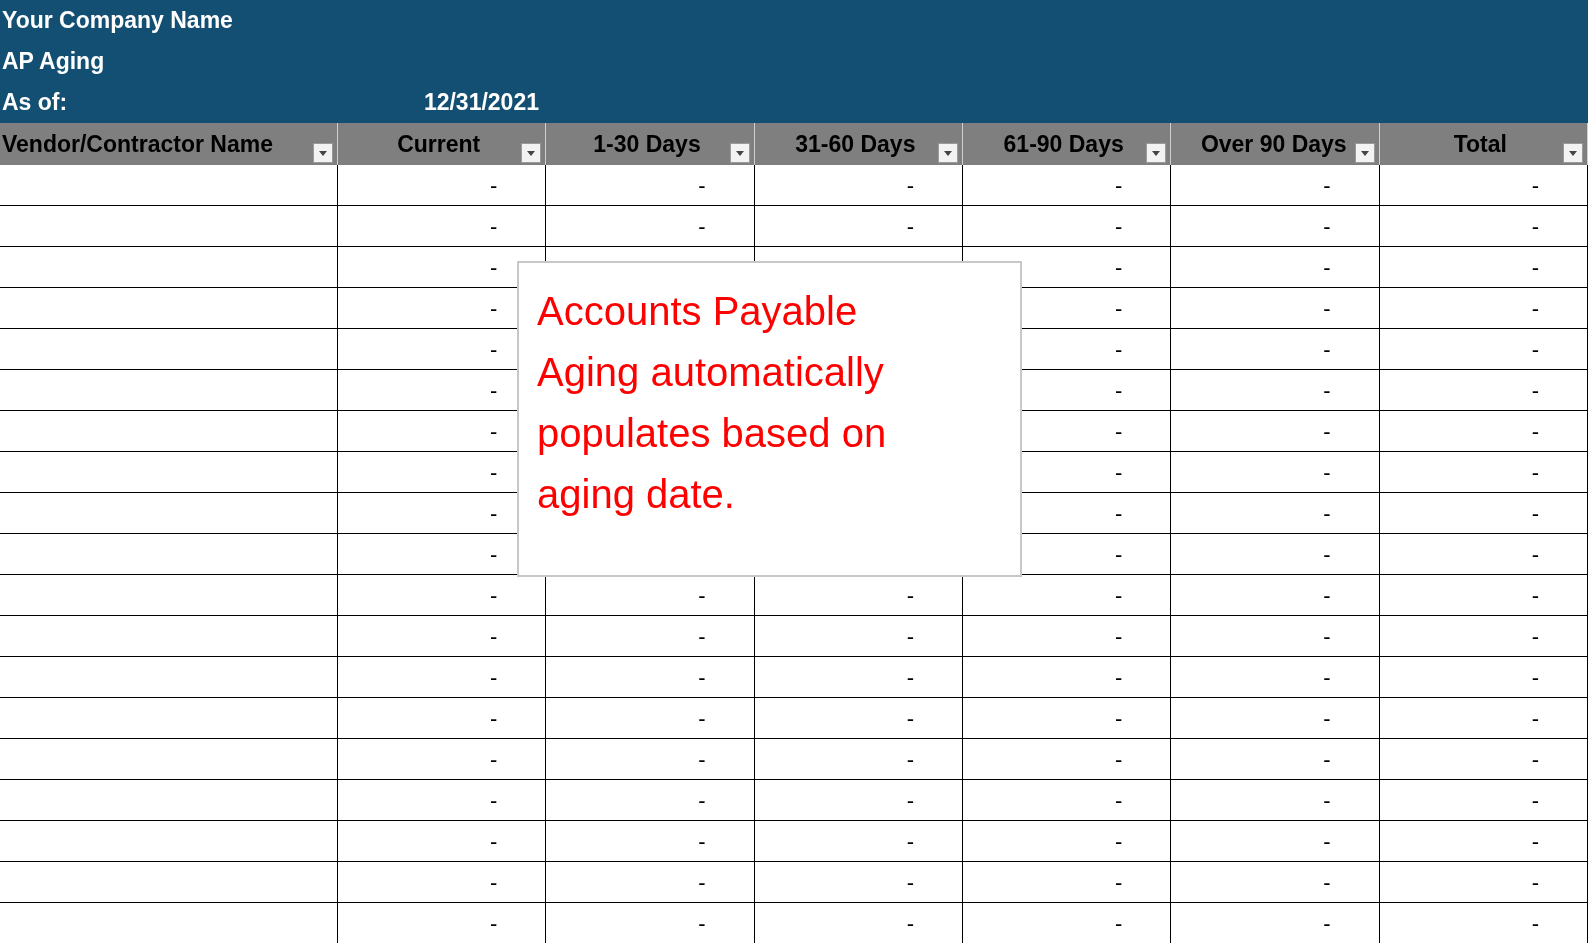  What do you see at coordinates (53, 62) in the screenshot?
I see `report-title: AP Aging` at bounding box center [53, 62].